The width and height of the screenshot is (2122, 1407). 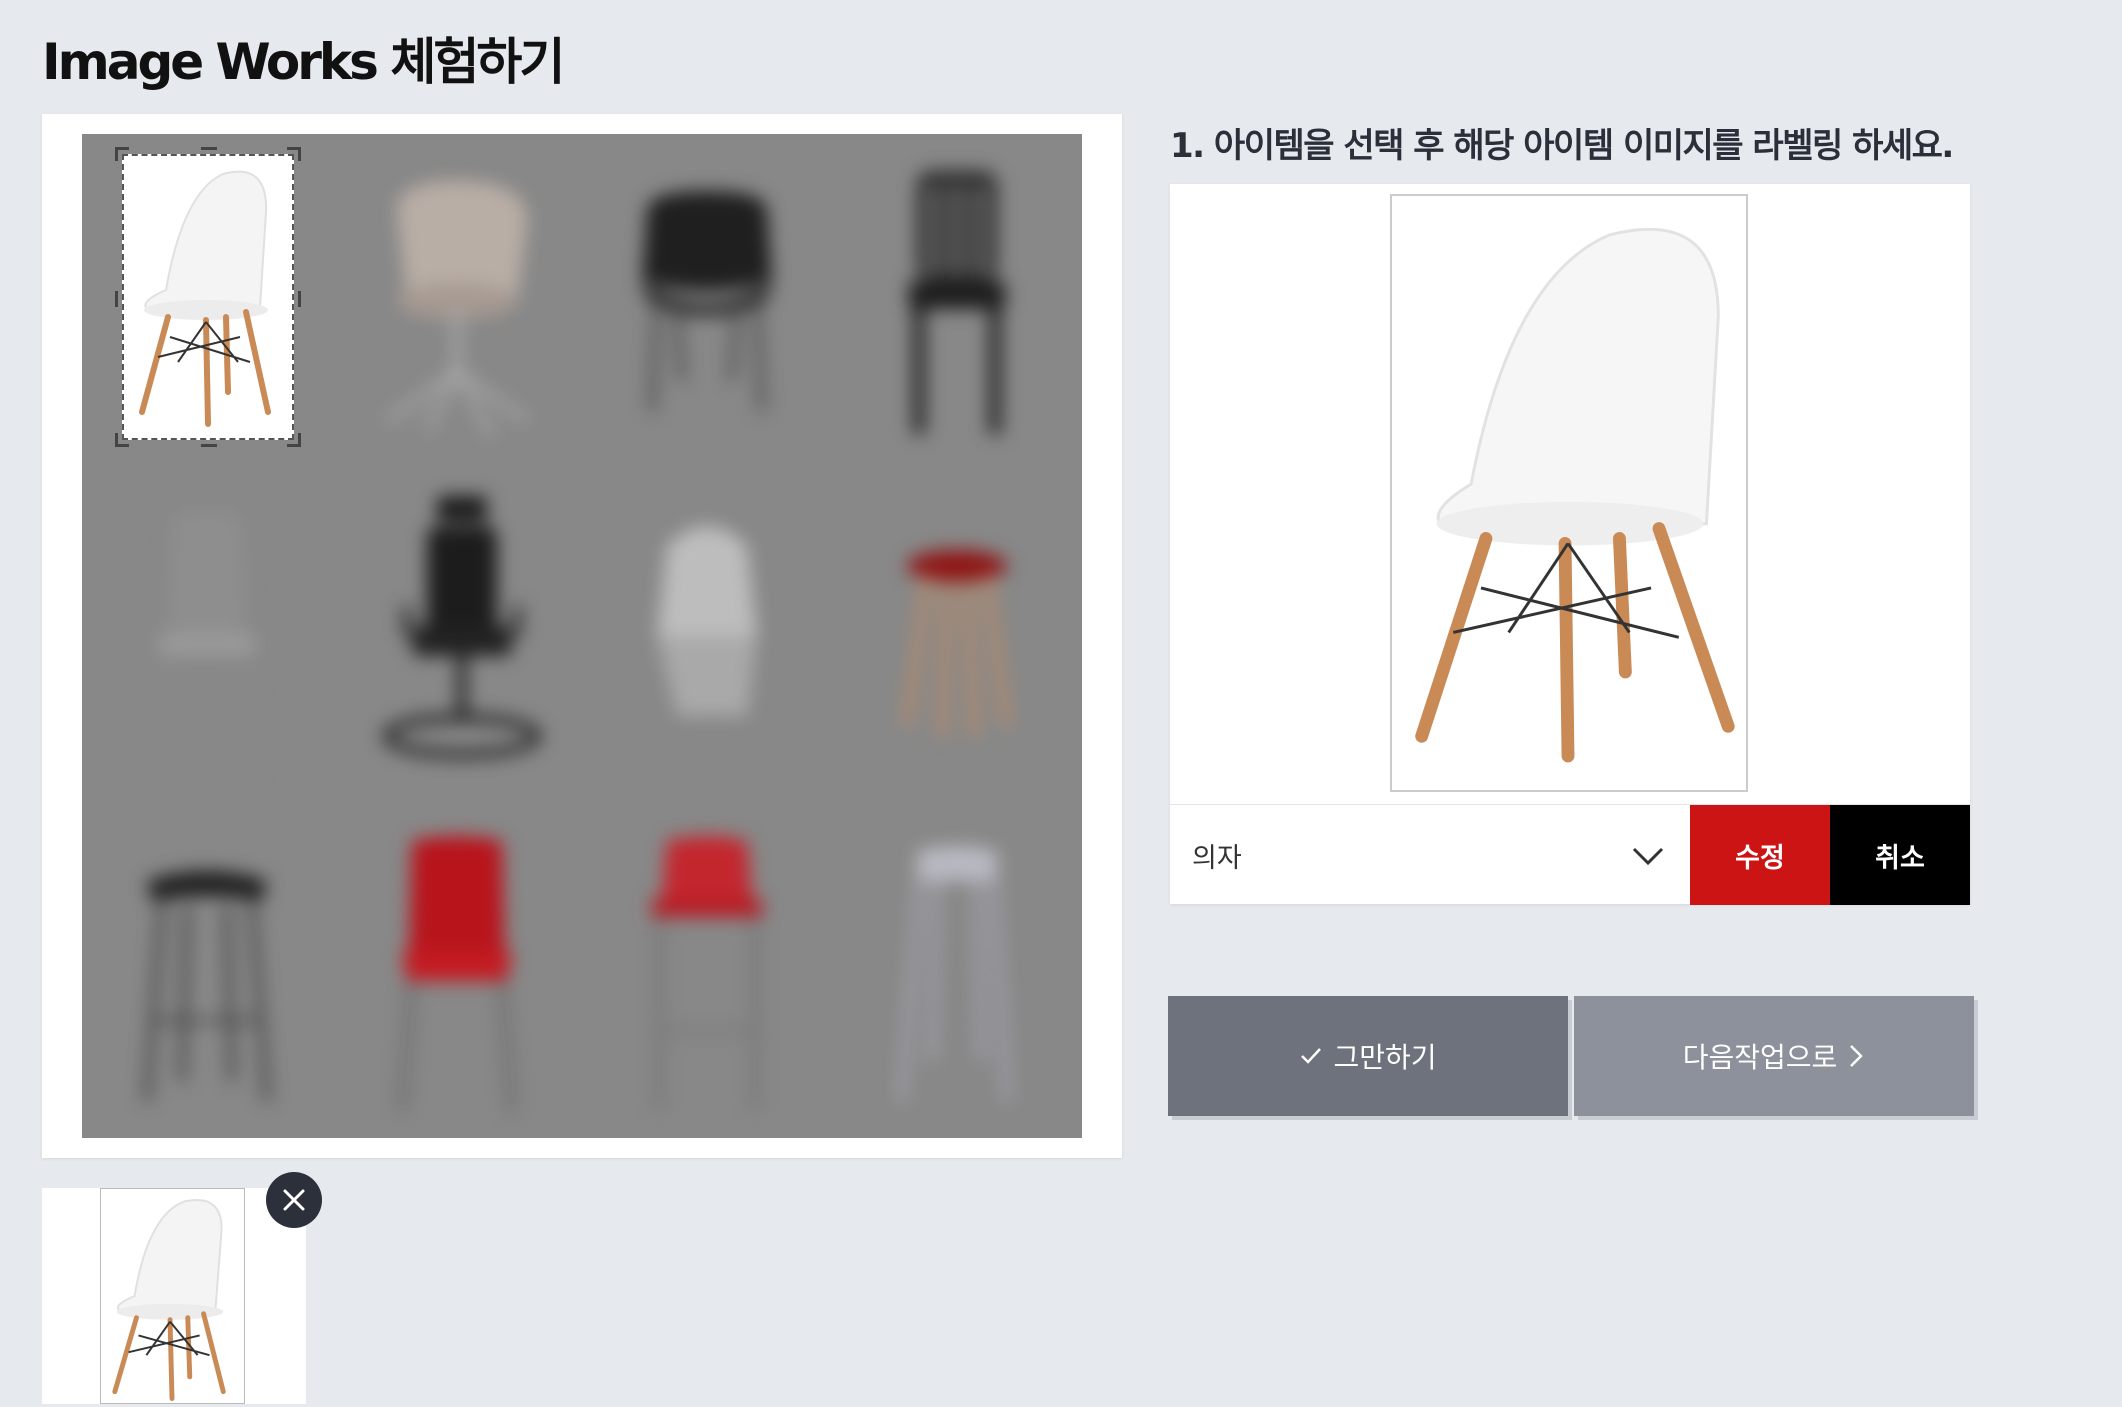 I want to click on label-dropdown: 의자, so click(x=1430, y=855).